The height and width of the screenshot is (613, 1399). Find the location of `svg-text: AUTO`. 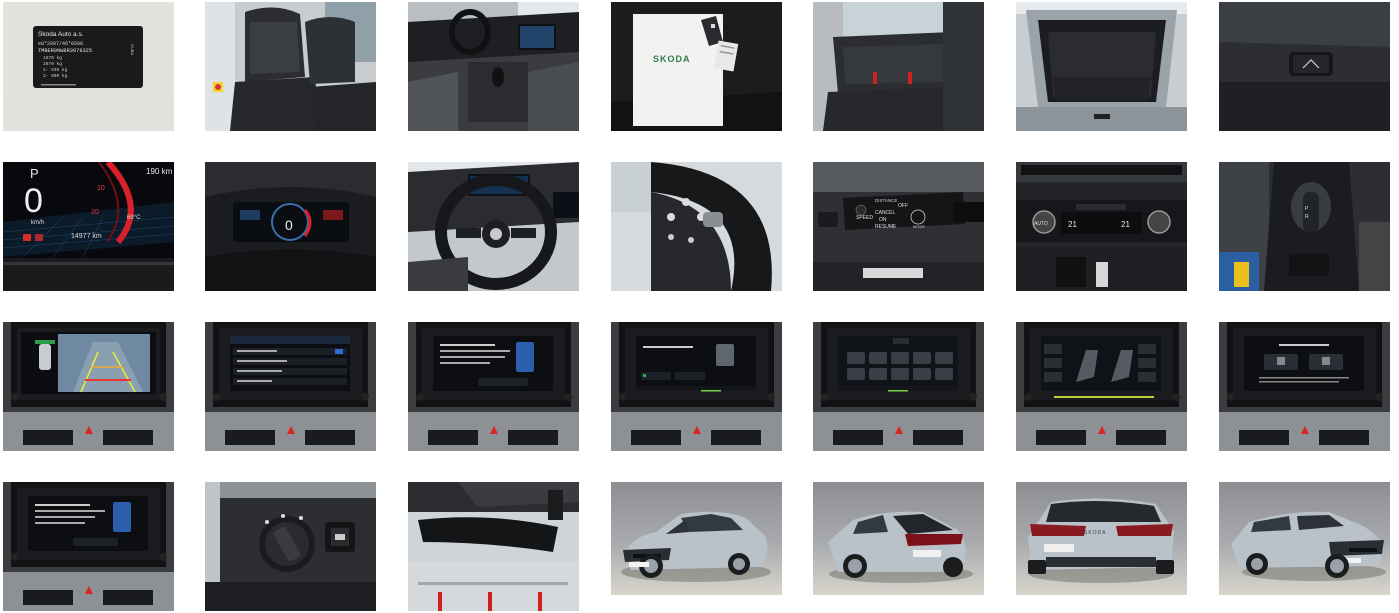

svg-text: AUTO is located at coordinates (1041, 224).